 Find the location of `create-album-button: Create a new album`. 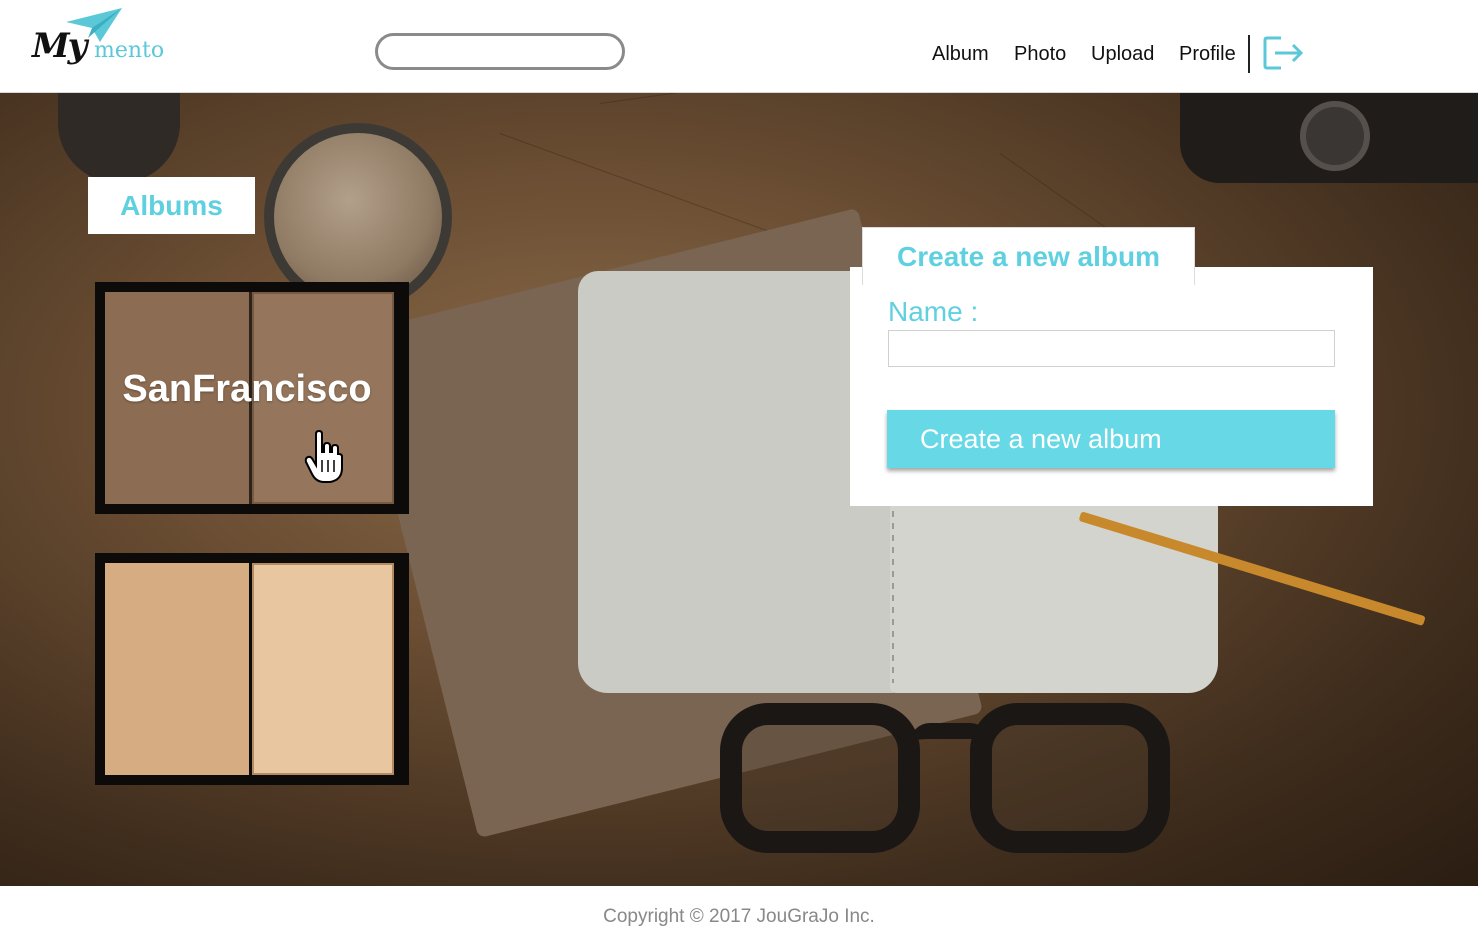

create-album-button: Create a new album is located at coordinates (1111, 439).